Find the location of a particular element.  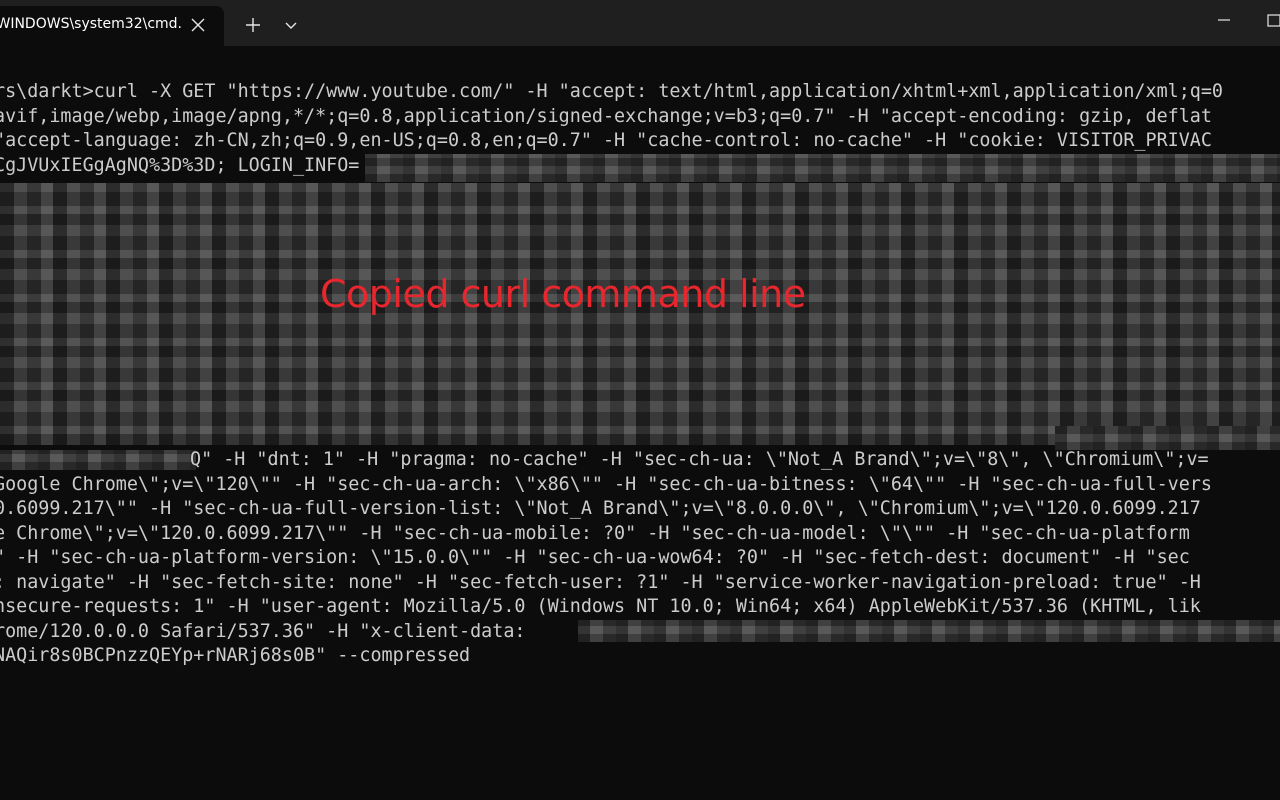

tab-title: C:\WINDOWS\system32\cmd. is located at coordinates (91, 24).